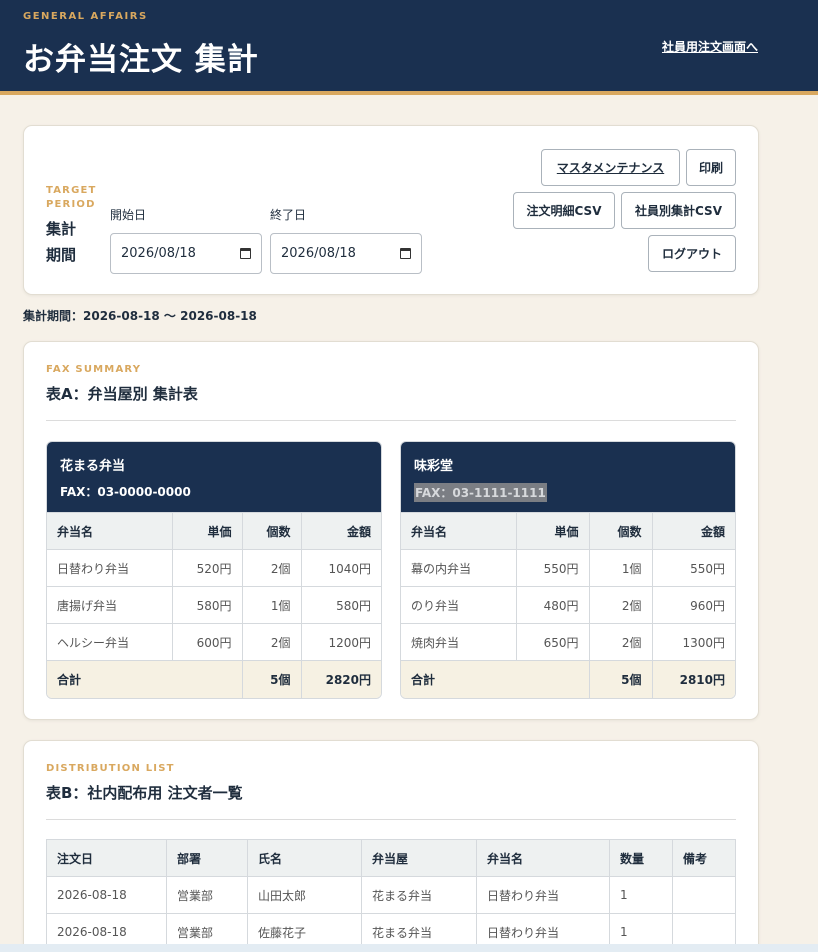 Image resolution: width=818 pixels, height=952 pixels. Describe the element at coordinates (434, 466) in the screenshot. I see `vendor-name: 味彩堂` at that location.